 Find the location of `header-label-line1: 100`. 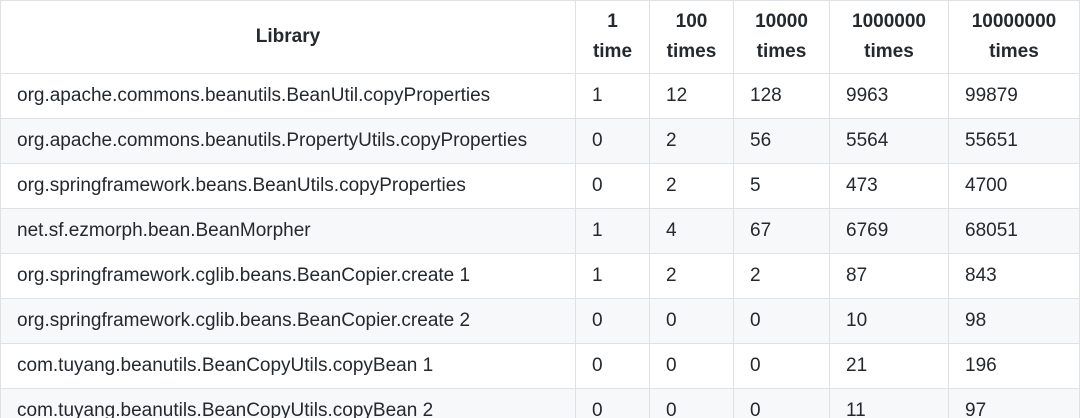

header-label-line1: 100 is located at coordinates (691, 21).